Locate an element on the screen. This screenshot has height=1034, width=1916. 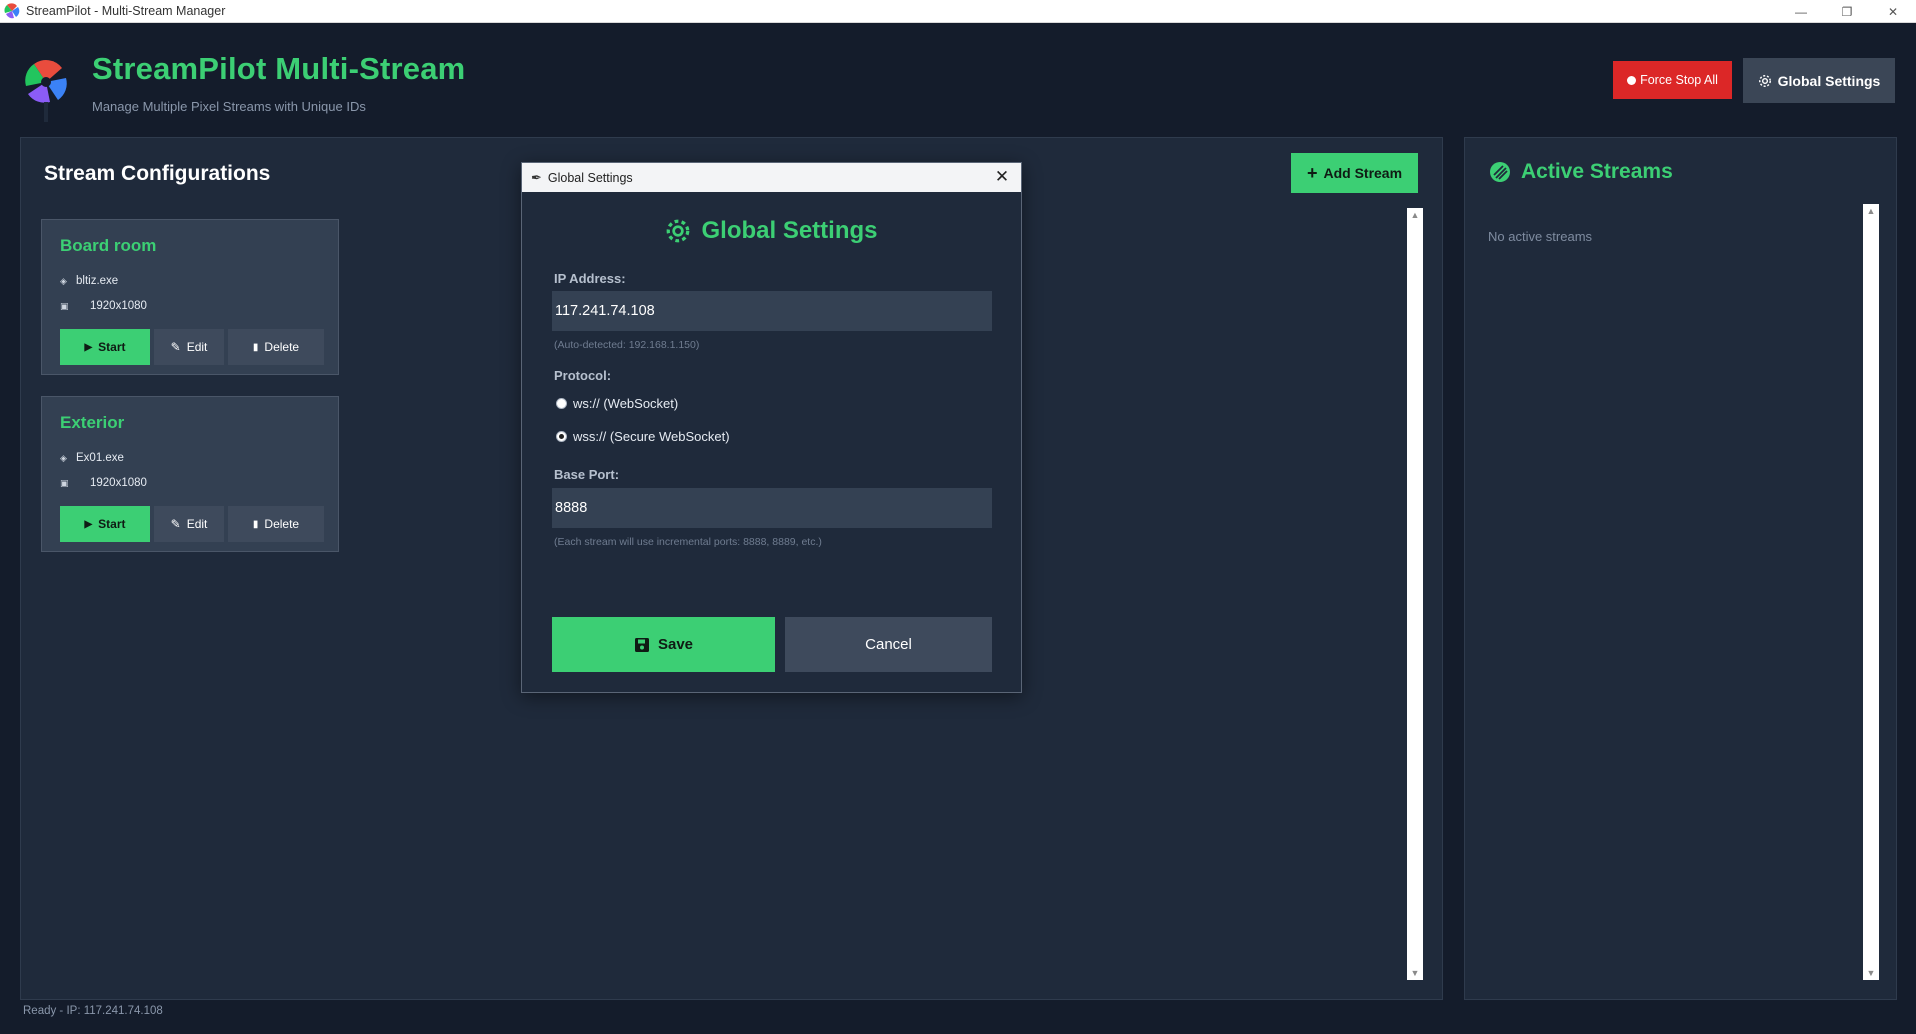
dialog-window-title: Global Settings is located at coordinates (590, 177).